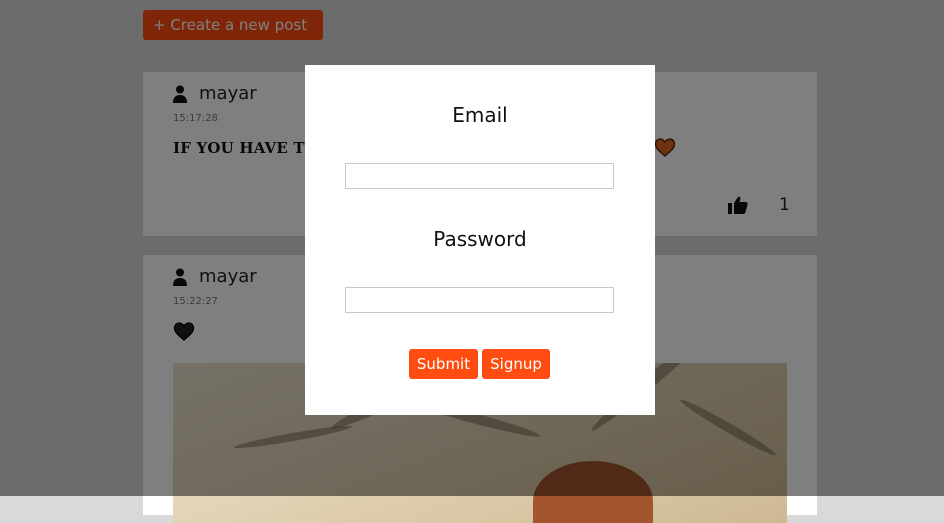 This screenshot has height=523, width=944. Describe the element at coordinates (516, 364) in the screenshot. I see `signup-button: Signup` at that location.